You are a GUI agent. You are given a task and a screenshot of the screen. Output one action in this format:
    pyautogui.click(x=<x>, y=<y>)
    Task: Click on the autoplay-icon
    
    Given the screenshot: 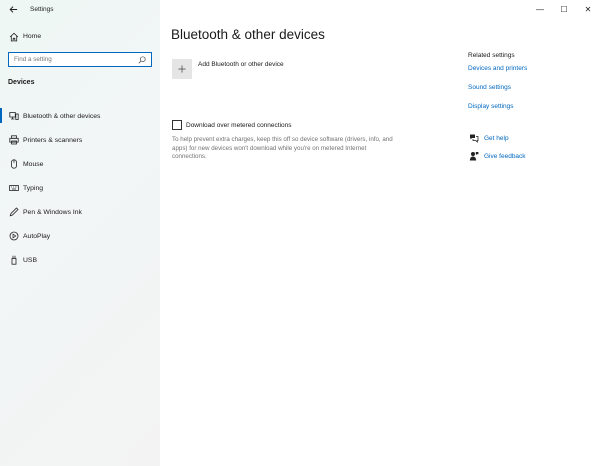 What is the action you would take?
    pyautogui.click(x=14, y=236)
    